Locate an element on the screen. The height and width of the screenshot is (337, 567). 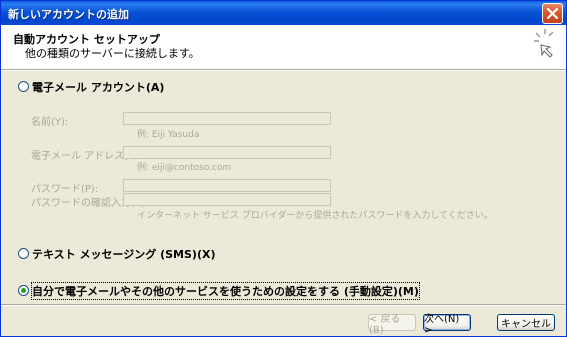
header-divider is located at coordinates (283, 70).